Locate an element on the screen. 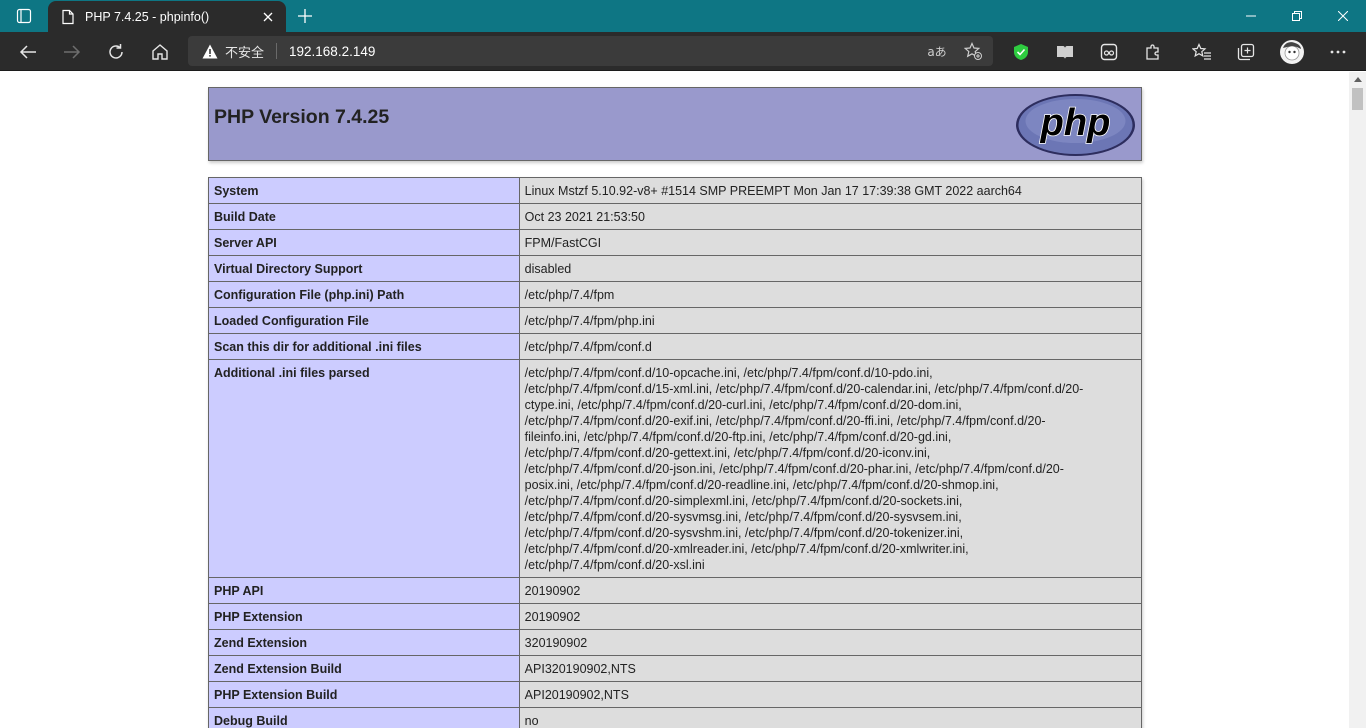 This screenshot has height=728, width=1366. row-value: Oct 23 2021 21:53:50 is located at coordinates (830, 216).